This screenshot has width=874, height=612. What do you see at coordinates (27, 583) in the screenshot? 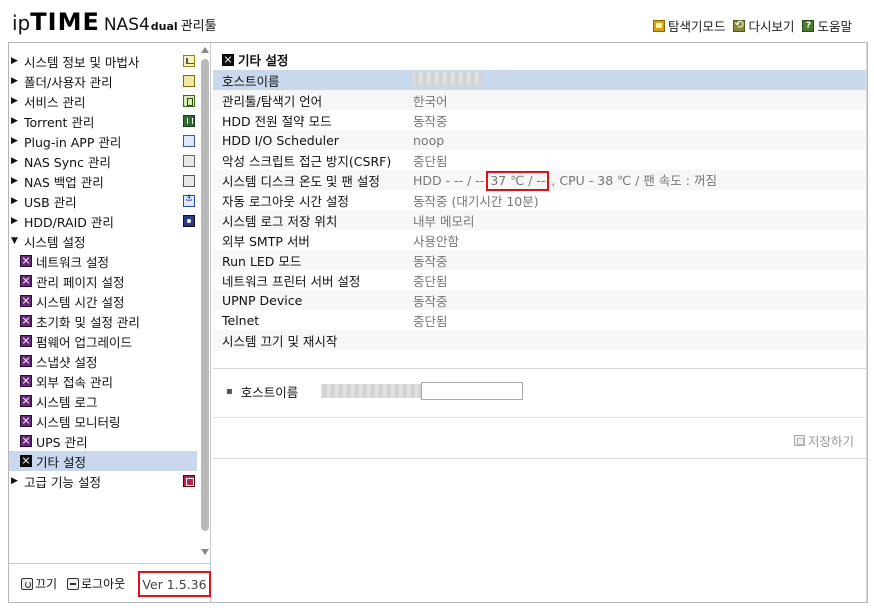
I see `power-icon` at bounding box center [27, 583].